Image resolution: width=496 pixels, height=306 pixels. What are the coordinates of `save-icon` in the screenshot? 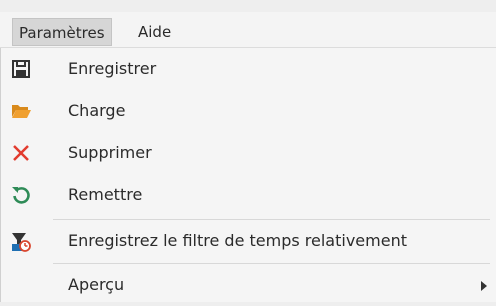 It's located at (21, 69).